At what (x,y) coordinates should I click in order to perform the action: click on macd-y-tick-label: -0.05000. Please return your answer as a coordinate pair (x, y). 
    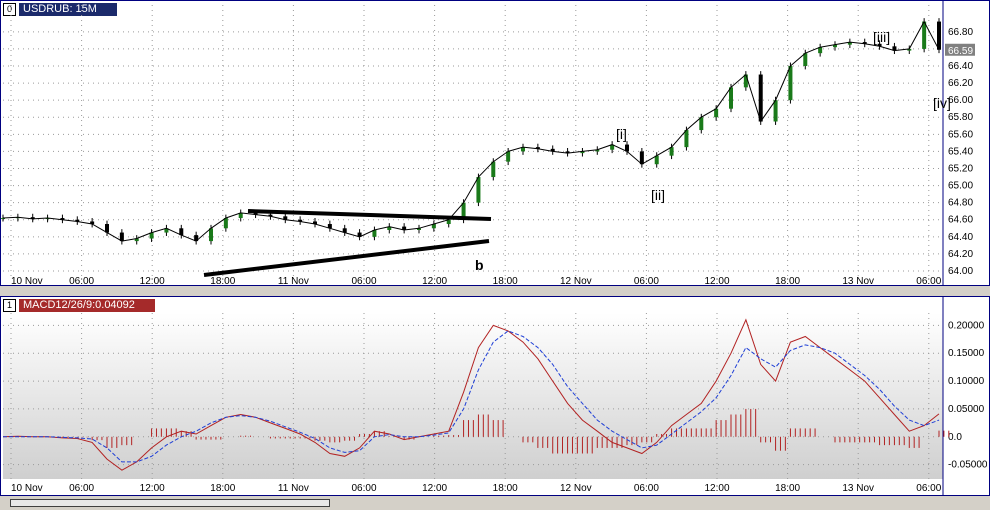
    Looking at the image, I should click on (968, 465).